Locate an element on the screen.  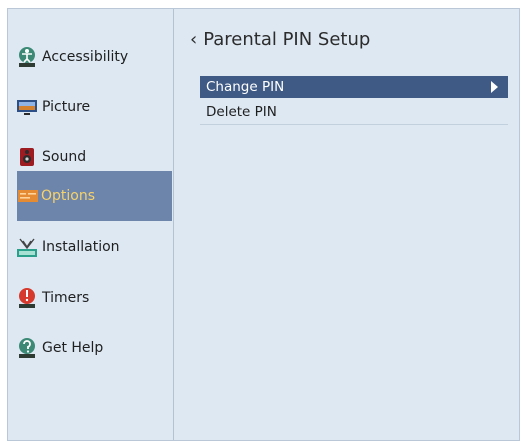
sidebar-item-label: Installation is located at coordinates (81, 247).